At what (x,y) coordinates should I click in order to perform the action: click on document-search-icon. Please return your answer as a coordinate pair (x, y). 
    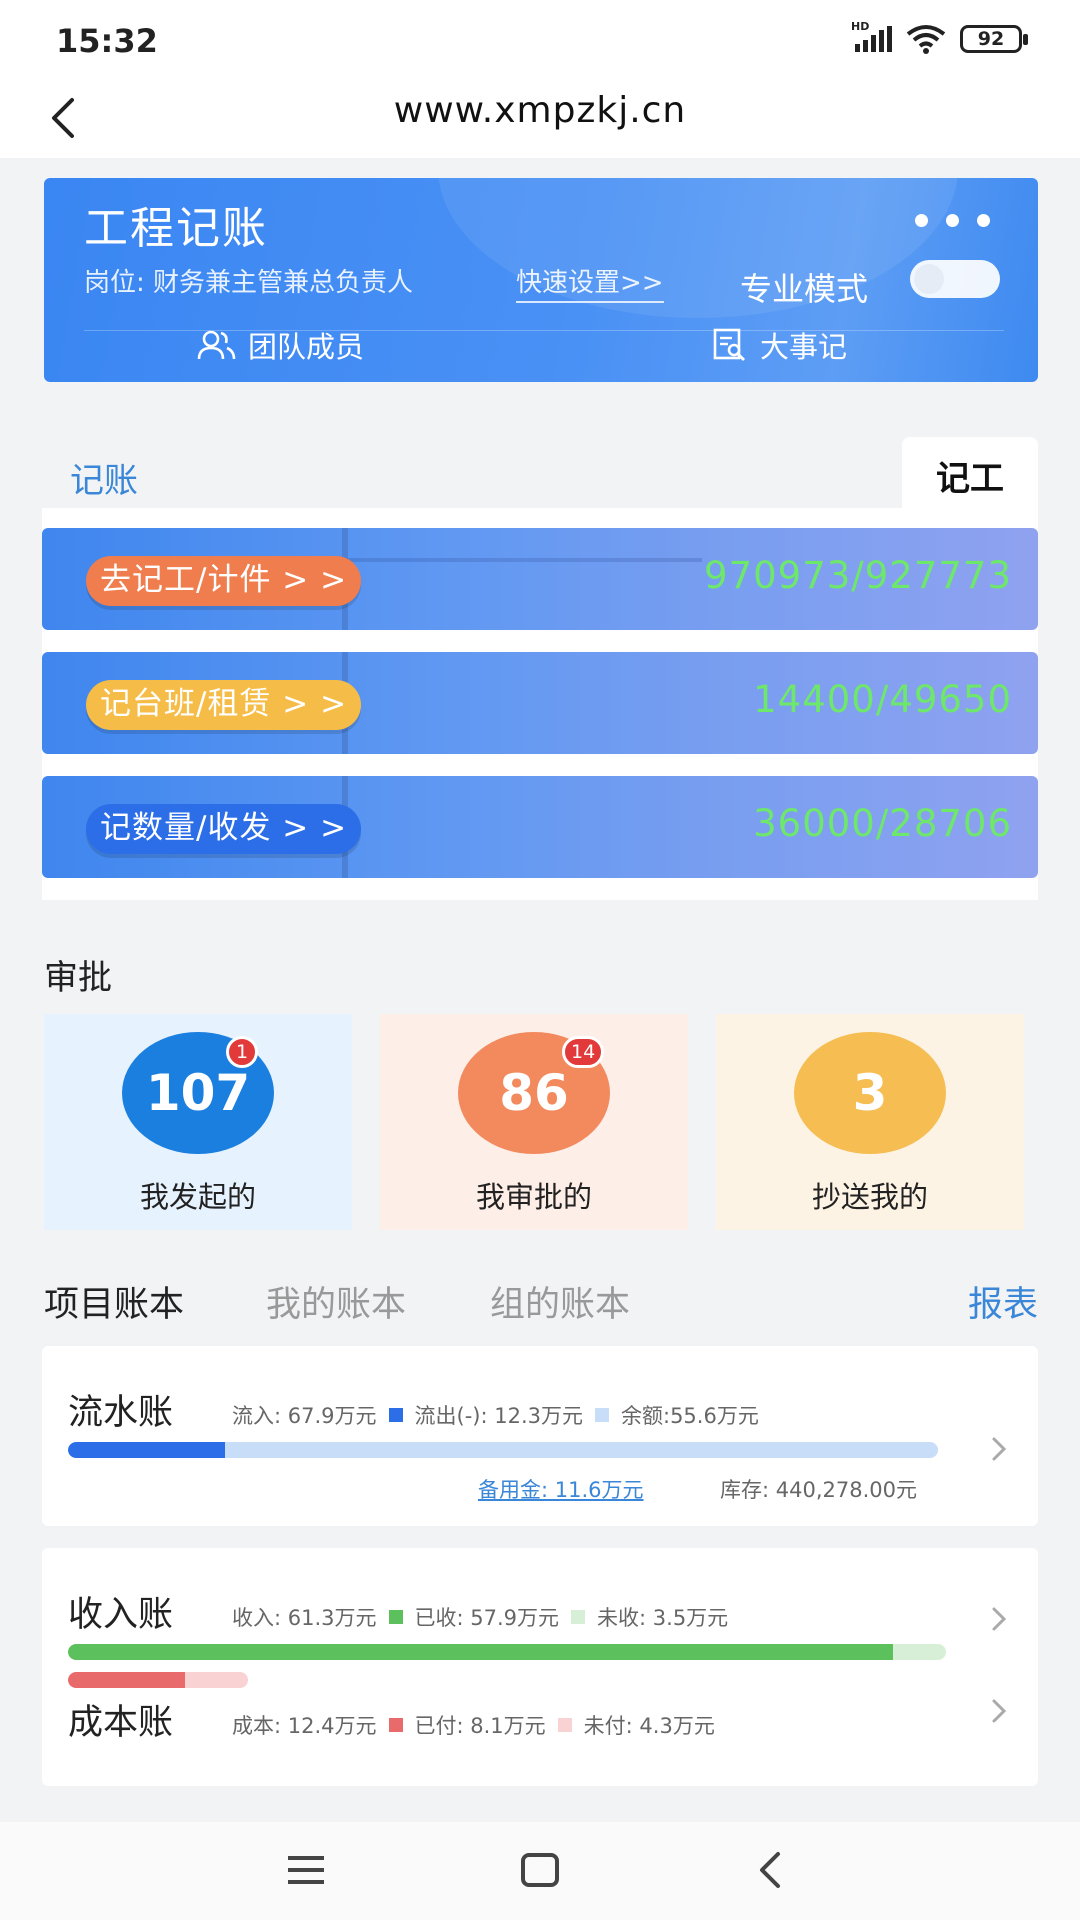
    Looking at the image, I should click on (729, 344).